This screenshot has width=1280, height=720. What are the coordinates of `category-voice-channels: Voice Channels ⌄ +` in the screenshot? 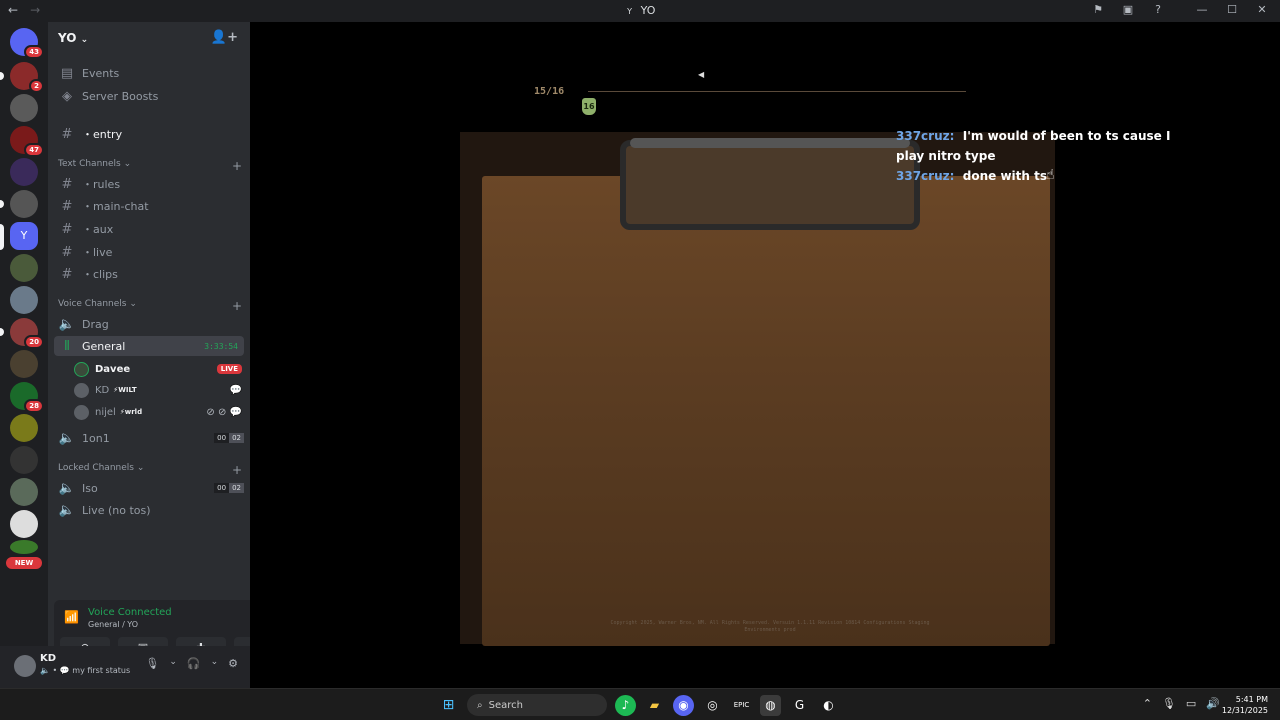 It's located at (150, 306).